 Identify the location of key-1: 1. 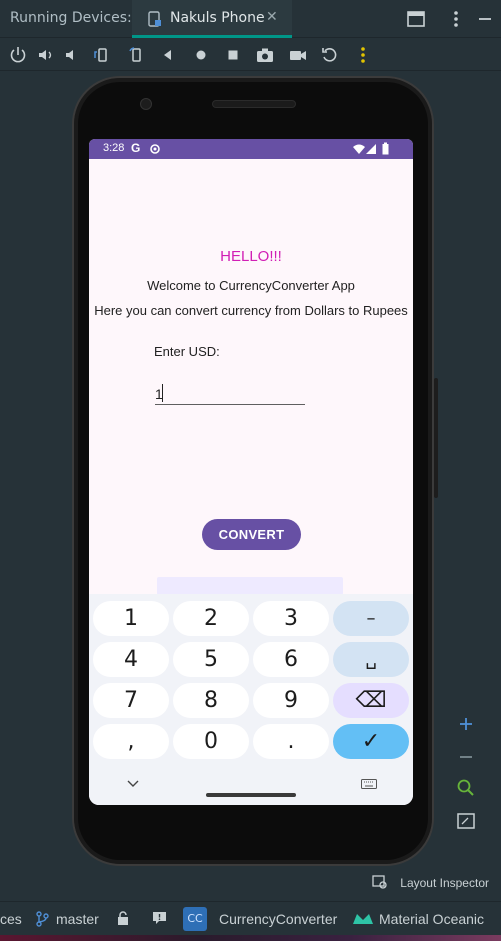
(131, 618).